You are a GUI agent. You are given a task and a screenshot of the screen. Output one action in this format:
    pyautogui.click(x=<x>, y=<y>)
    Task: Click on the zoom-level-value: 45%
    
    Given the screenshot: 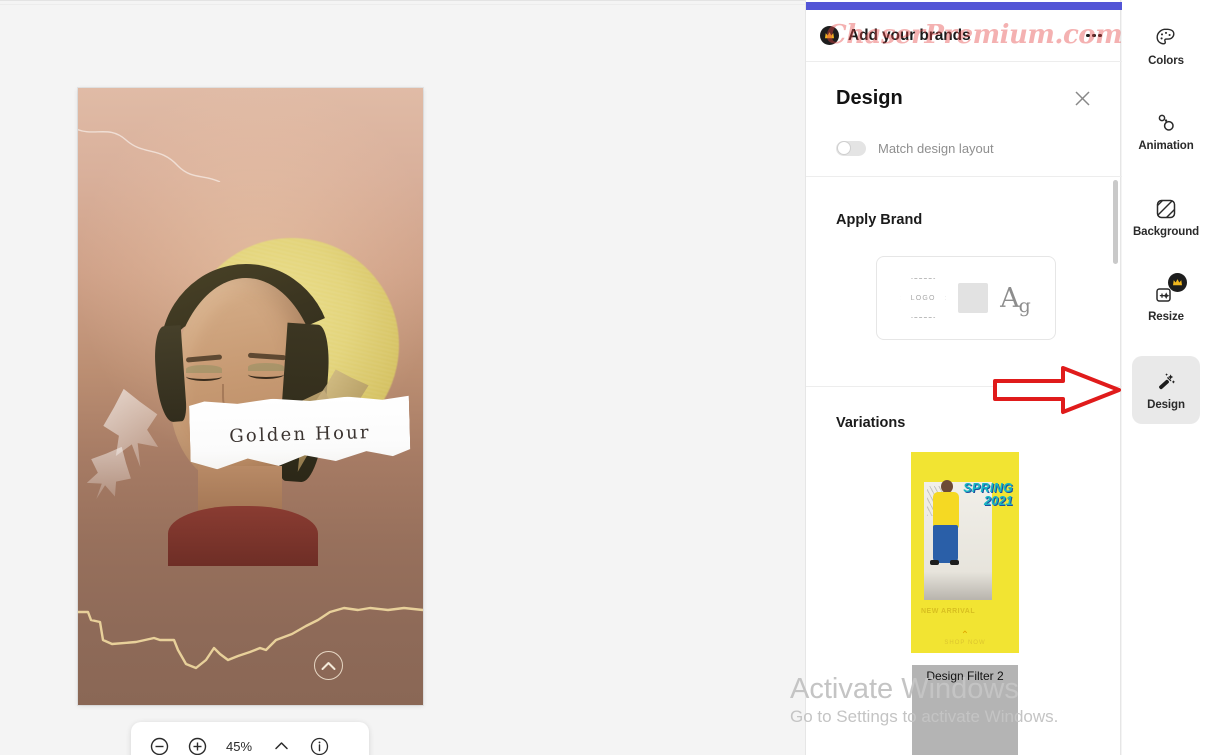 What is the action you would take?
    pyautogui.click(x=239, y=746)
    